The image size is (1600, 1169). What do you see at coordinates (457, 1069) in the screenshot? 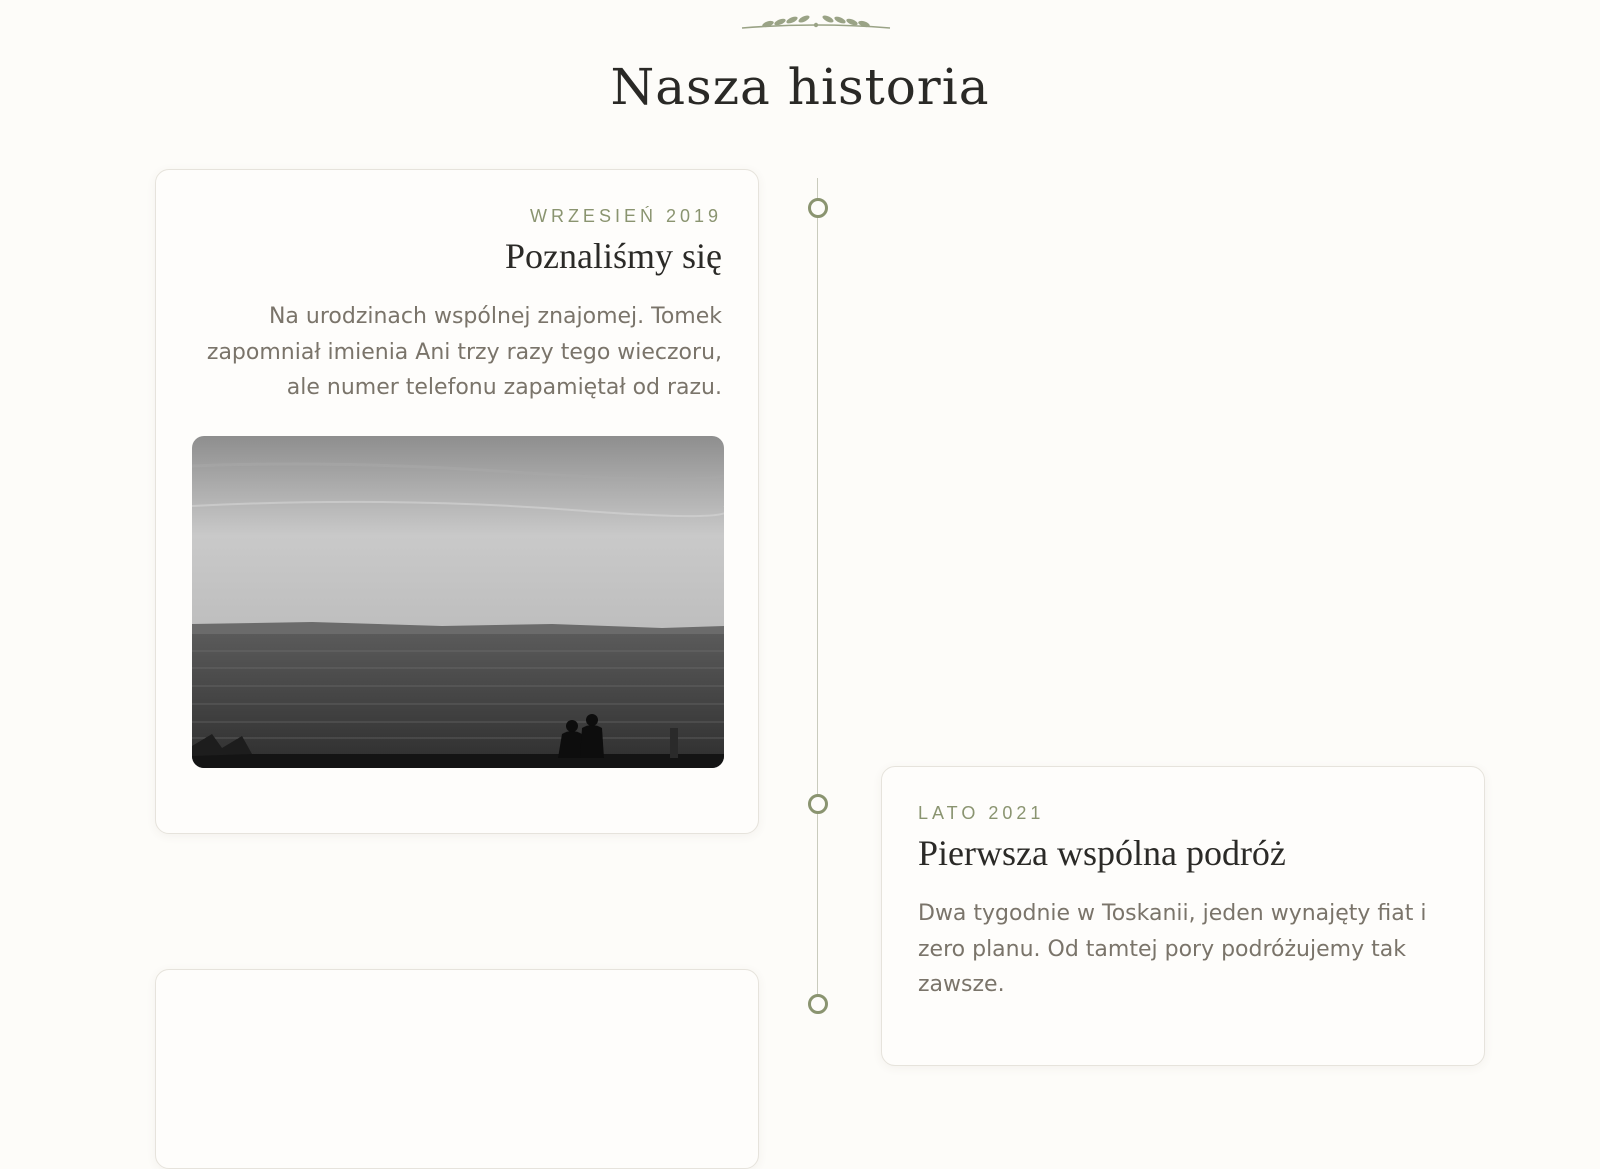
I see `timeline-card-next` at bounding box center [457, 1069].